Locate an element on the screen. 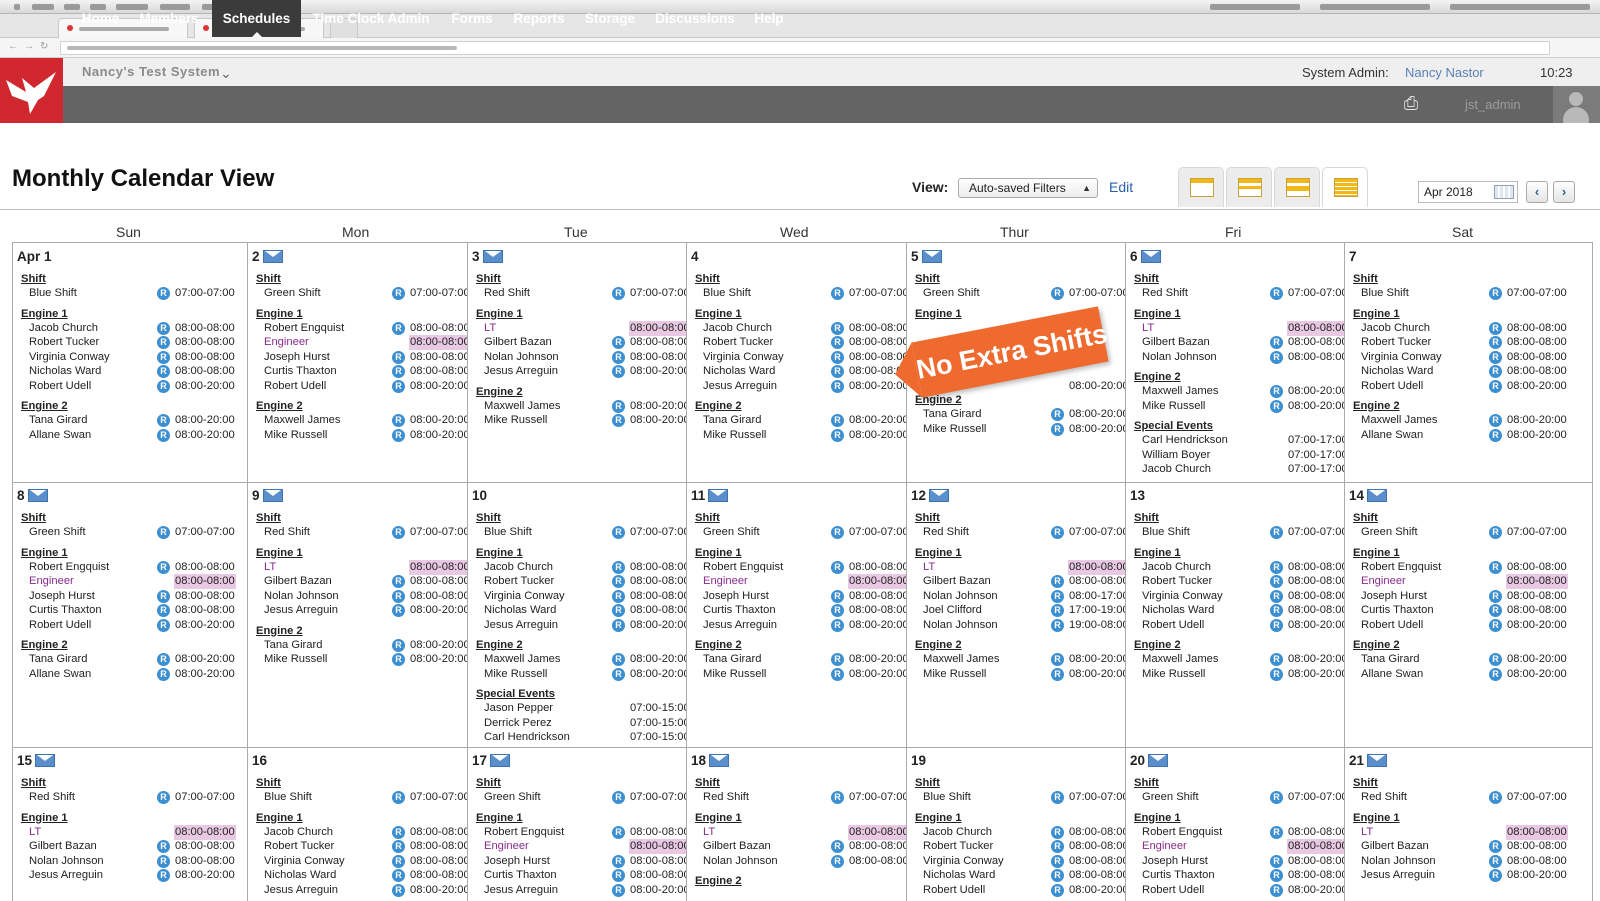 The width and height of the screenshot is (1600, 901). schedule-entry: Derrick Perez 07:00-15:00 is located at coordinates (577, 723).